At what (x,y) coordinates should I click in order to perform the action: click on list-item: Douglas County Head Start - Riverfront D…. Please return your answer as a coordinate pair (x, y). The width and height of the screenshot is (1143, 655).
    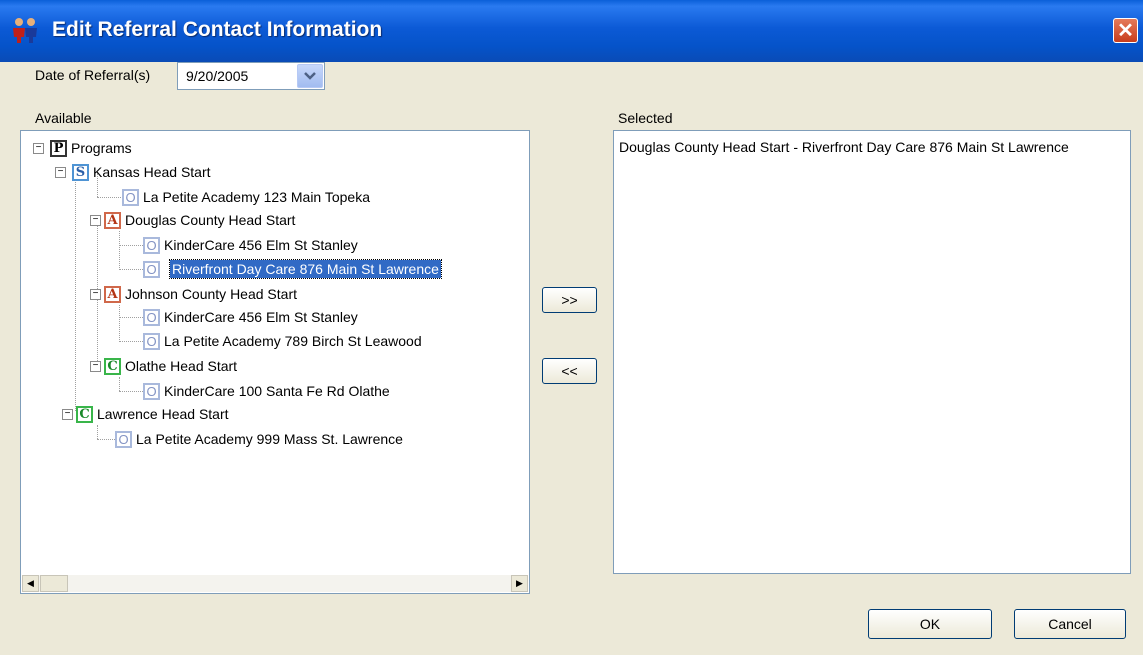
    Looking at the image, I should click on (844, 147).